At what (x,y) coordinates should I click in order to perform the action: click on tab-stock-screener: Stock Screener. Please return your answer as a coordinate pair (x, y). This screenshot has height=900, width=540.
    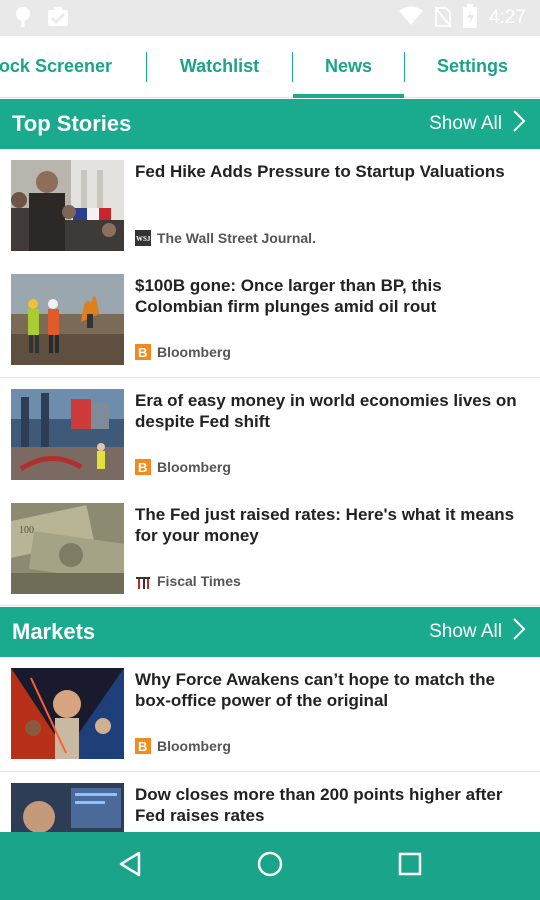
    Looking at the image, I should click on (73, 66).